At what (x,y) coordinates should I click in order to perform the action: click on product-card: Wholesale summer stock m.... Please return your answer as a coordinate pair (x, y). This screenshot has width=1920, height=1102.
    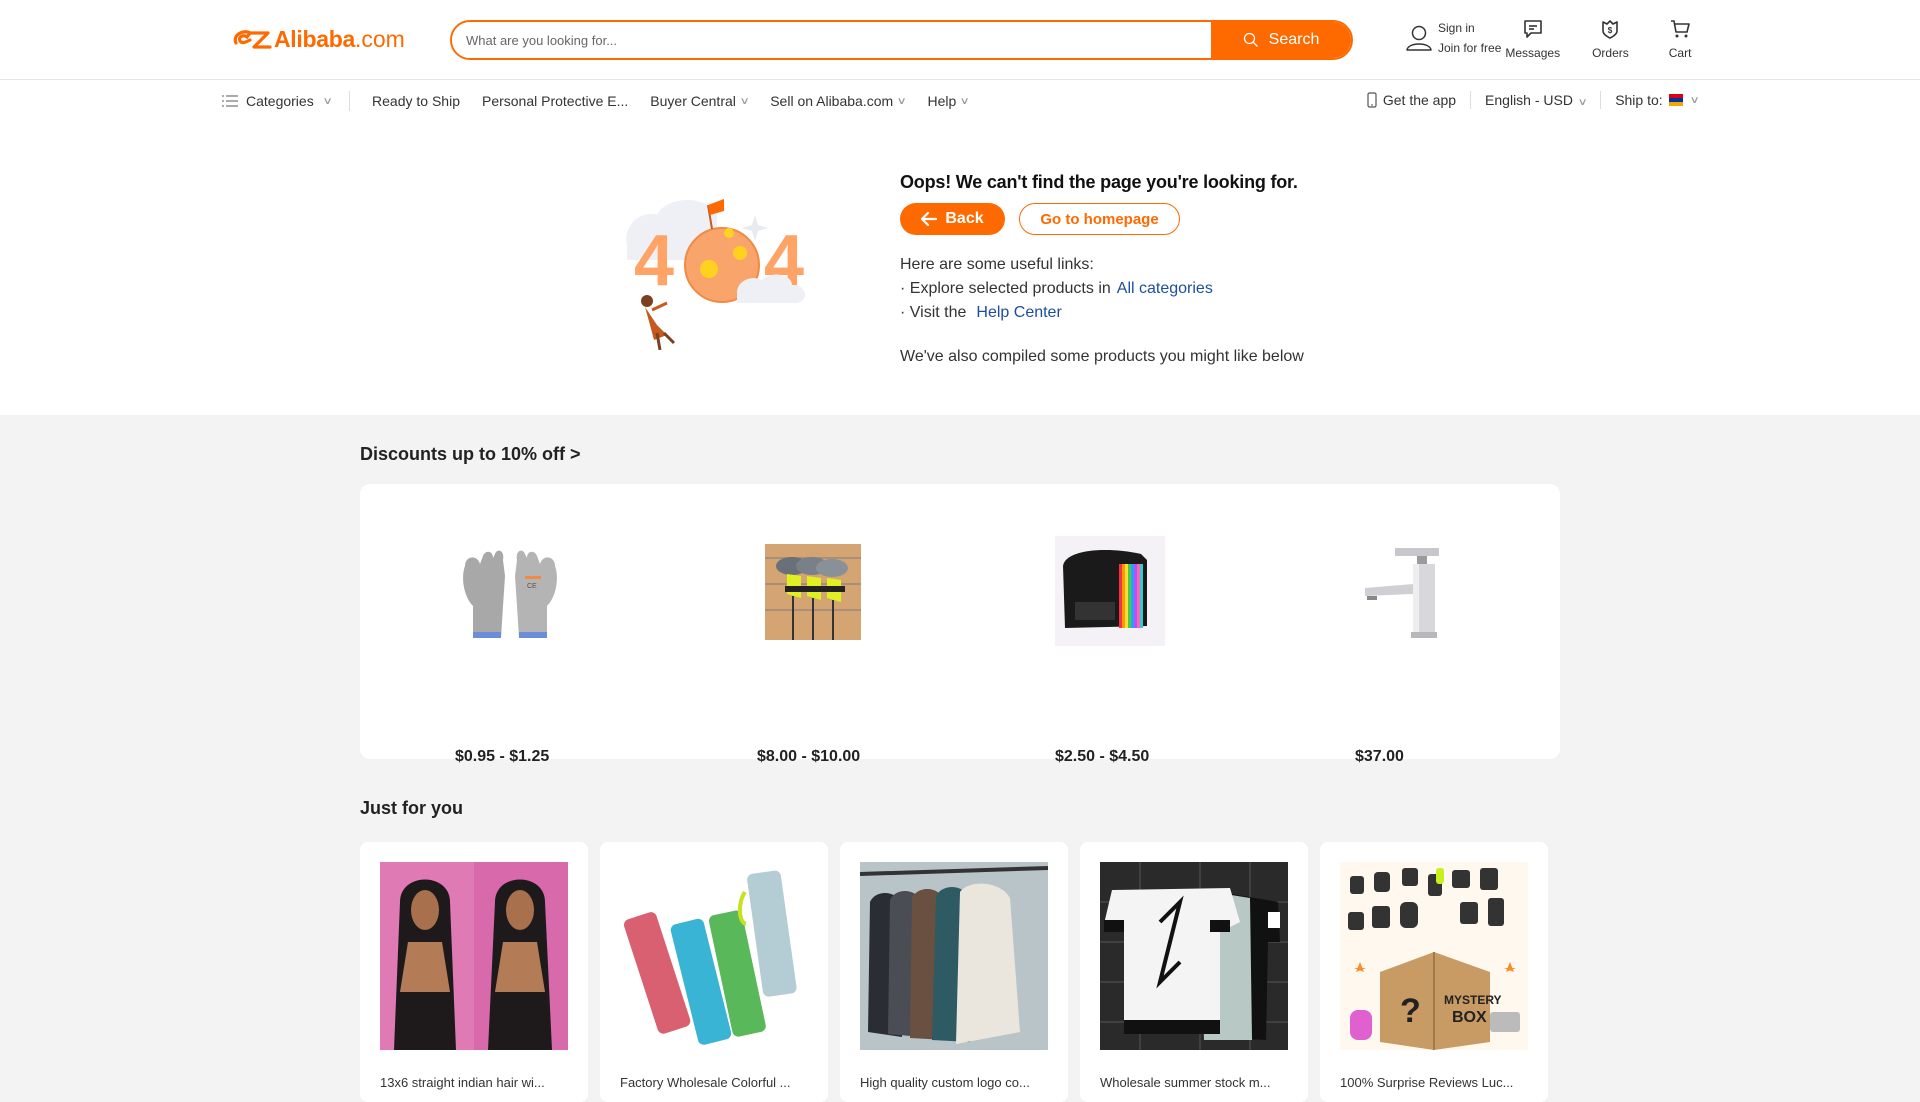
    Looking at the image, I should click on (1194, 972).